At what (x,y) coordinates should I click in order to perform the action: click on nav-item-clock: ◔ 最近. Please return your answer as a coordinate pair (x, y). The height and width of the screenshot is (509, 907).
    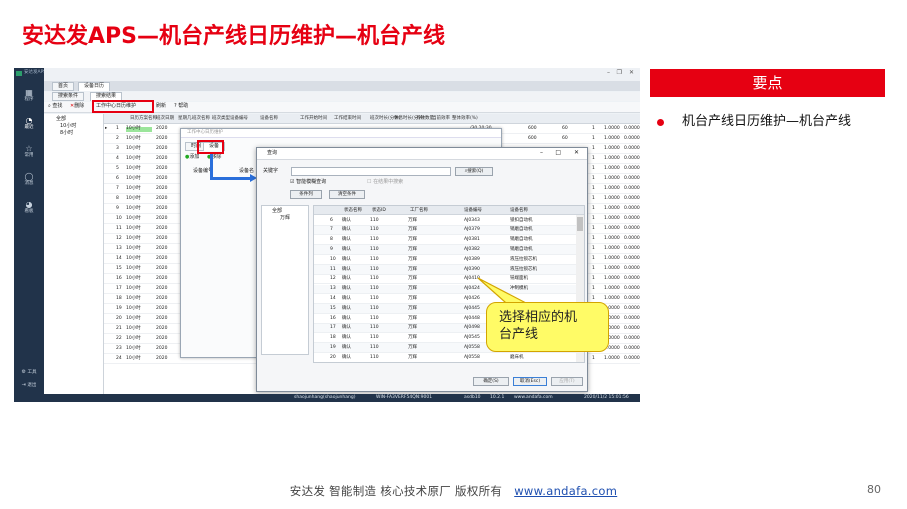
    Looking at the image, I should click on (29, 123).